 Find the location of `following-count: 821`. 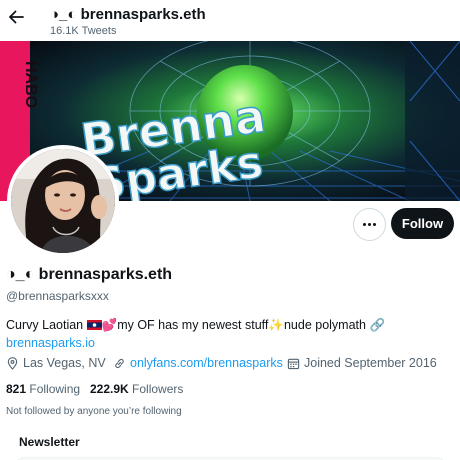

following-count: 821 is located at coordinates (16, 389).